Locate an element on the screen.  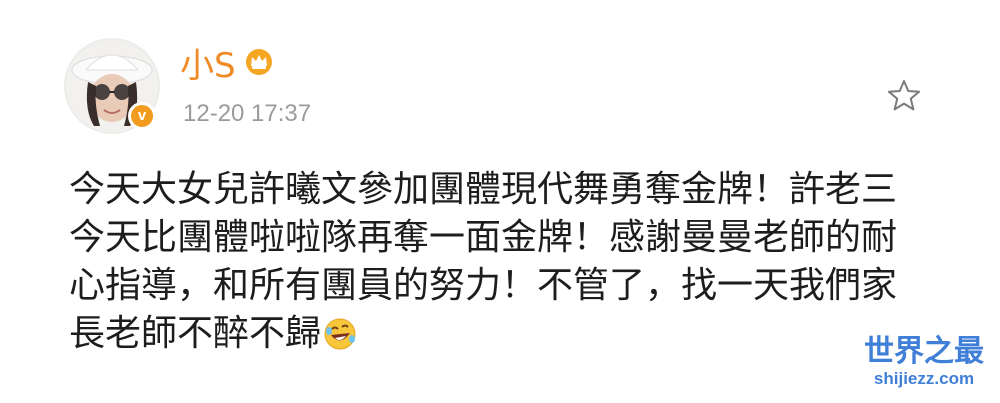
rolling-laughing-emoji-icon is located at coordinates (340, 333).